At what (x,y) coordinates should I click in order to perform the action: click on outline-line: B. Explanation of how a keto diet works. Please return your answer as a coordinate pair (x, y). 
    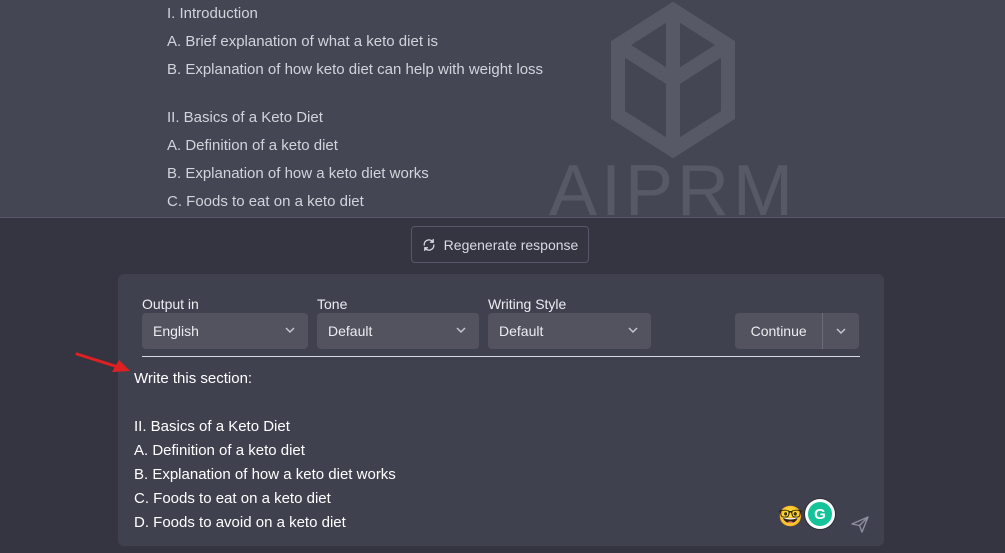
    Looking at the image, I should click on (298, 173).